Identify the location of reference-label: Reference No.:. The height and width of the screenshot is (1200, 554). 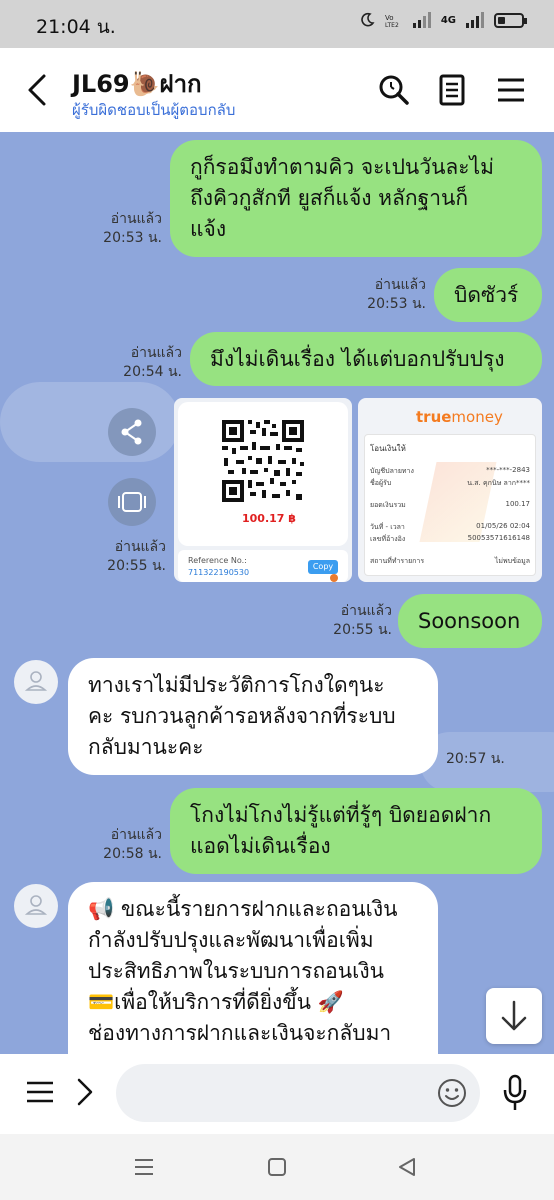
(217, 560).